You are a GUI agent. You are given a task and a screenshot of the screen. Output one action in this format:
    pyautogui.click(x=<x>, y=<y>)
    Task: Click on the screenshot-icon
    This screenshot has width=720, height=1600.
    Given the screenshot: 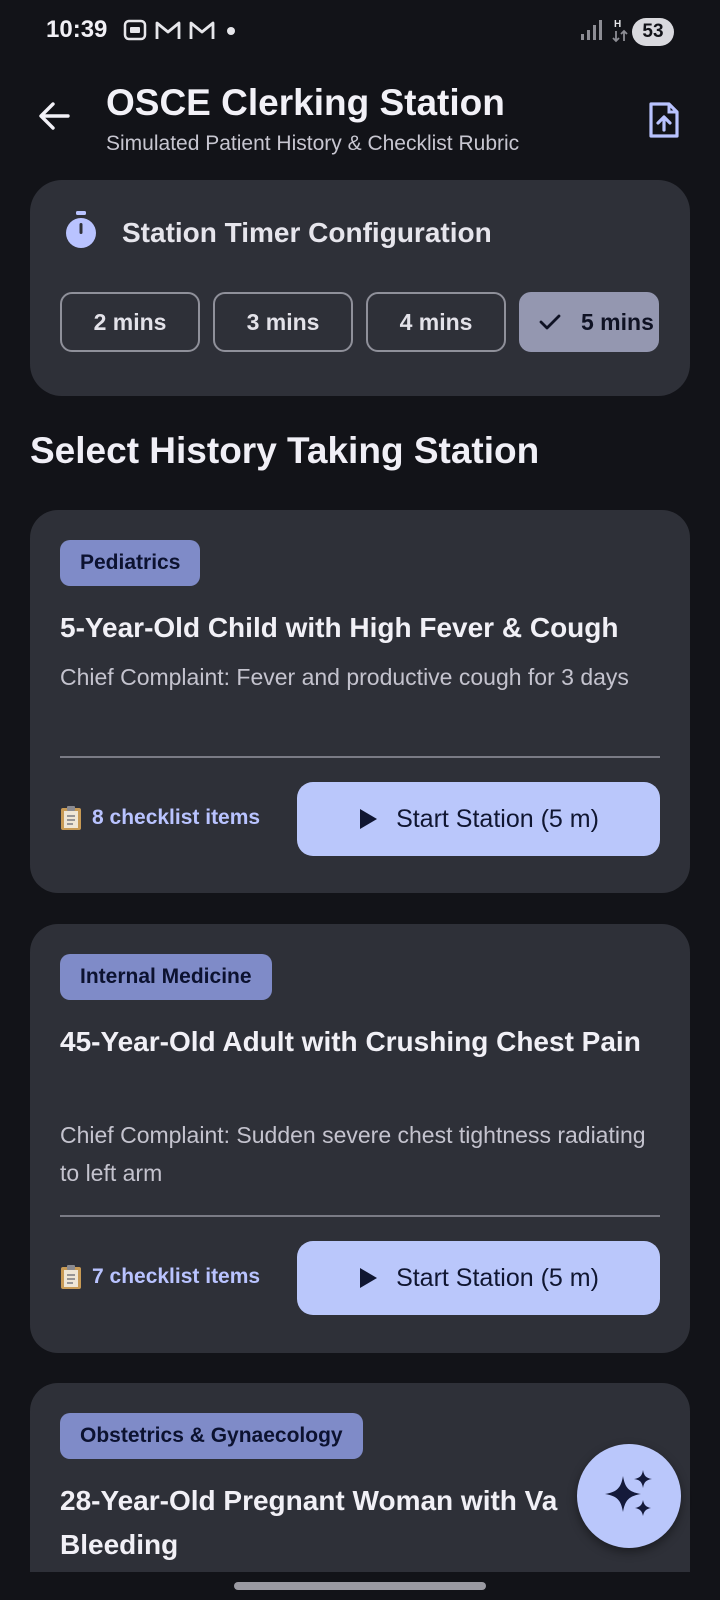 What is the action you would take?
    pyautogui.click(x=135, y=32)
    